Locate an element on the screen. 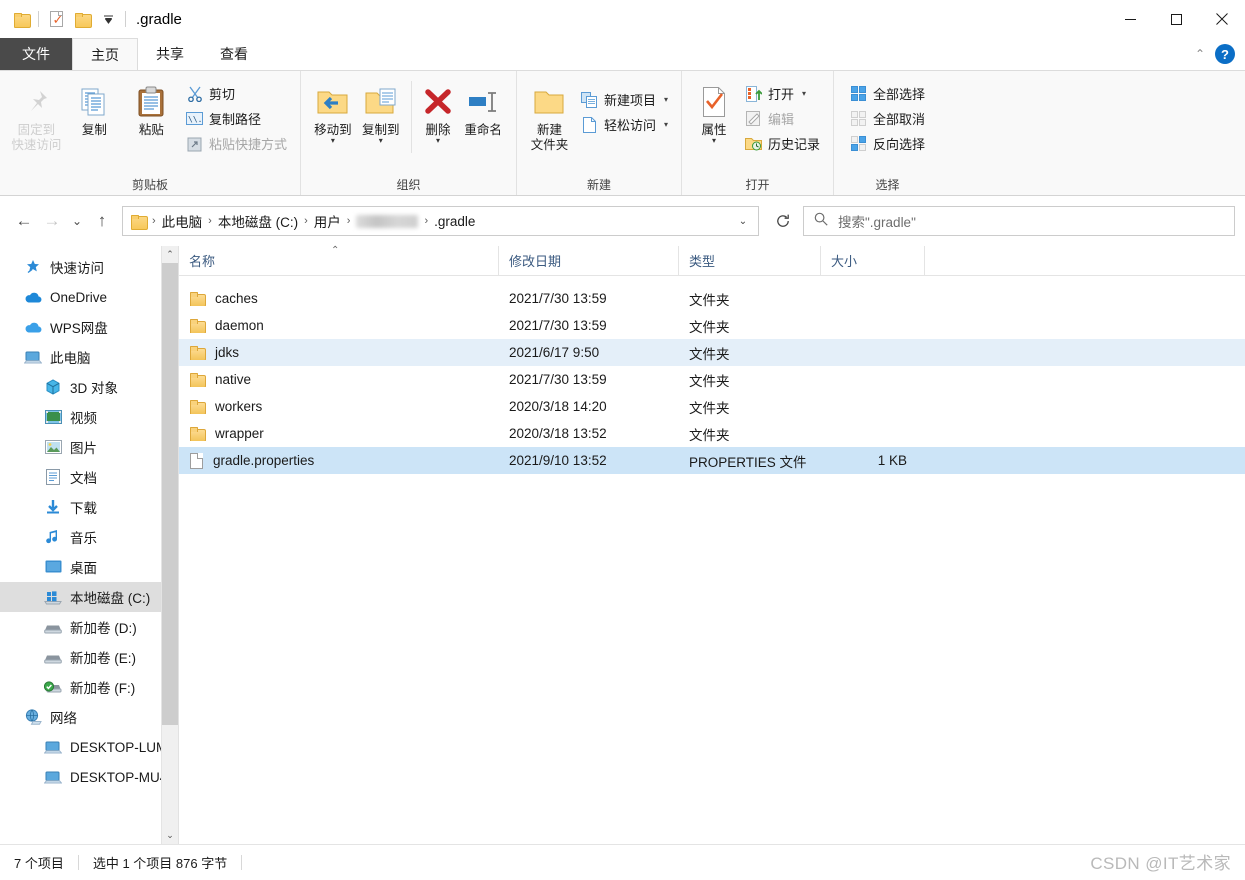 This screenshot has width=1245, height=880. sidebar-item-onedrive: OneDrive is located at coordinates (89, 297).